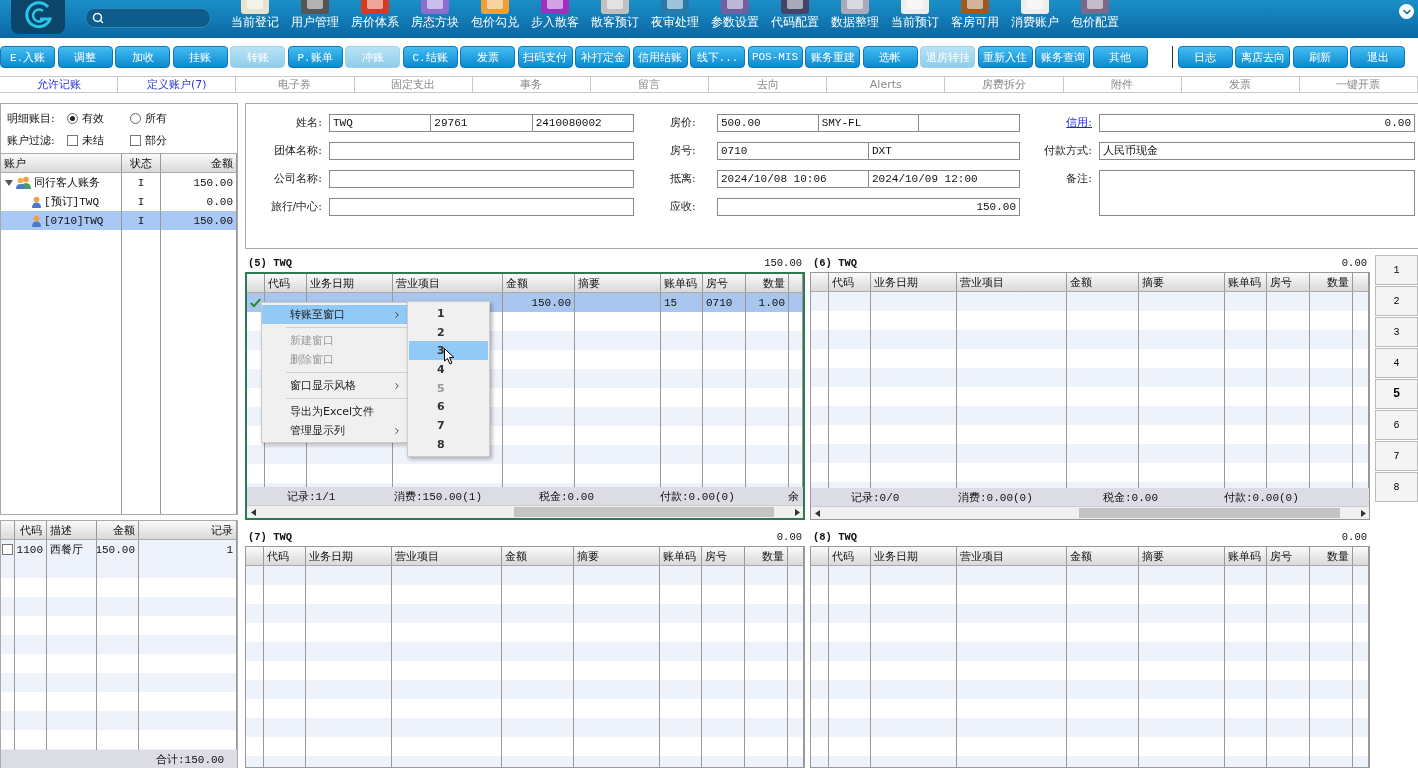  What do you see at coordinates (1396, 270) in the screenshot?
I see `window-button: 1` at bounding box center [1396, 270].